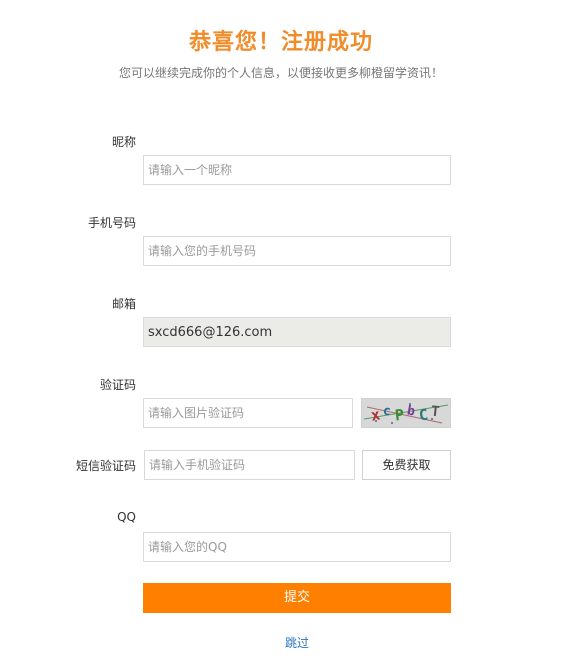  I want to click on captcha-char: P, so click(399, 415).